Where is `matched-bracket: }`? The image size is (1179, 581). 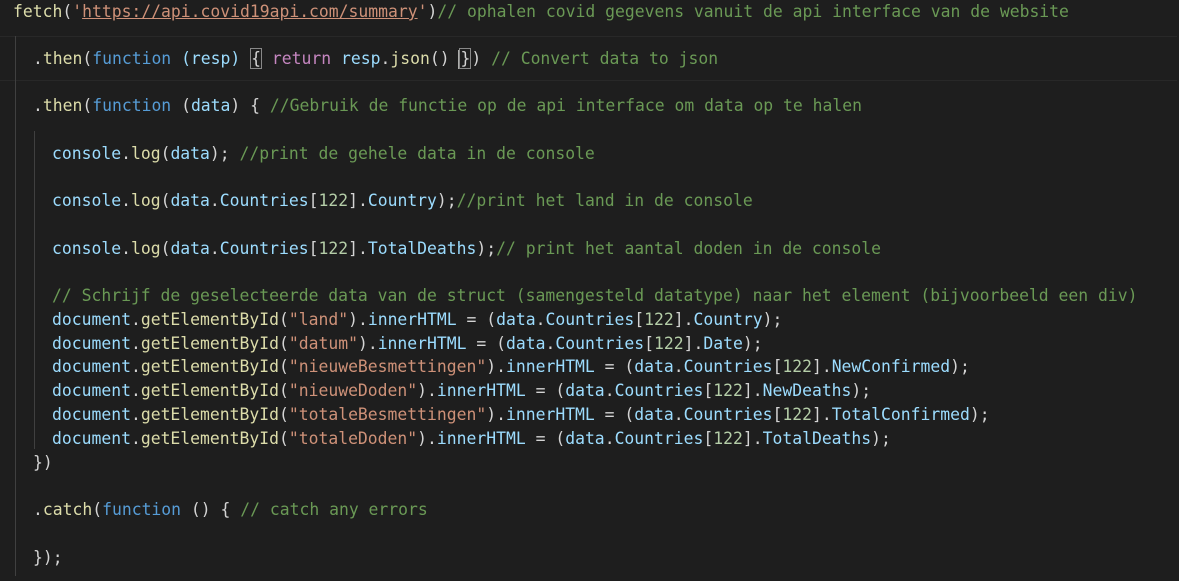 matched-bracket: } is located at coordinates (465, 58).